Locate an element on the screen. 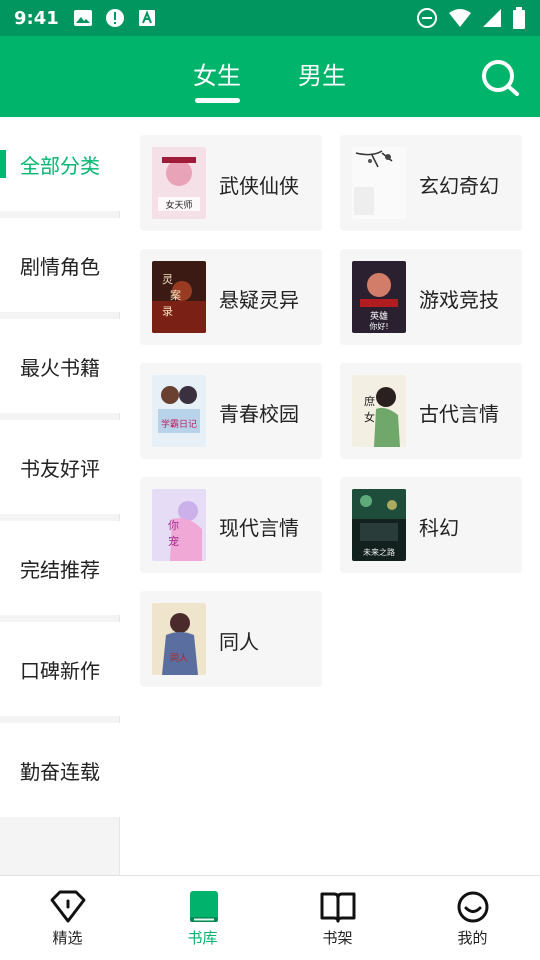 The image size is (540, 960). sidebar-item-all: 全部分类 is located at coordinates (60, 164).